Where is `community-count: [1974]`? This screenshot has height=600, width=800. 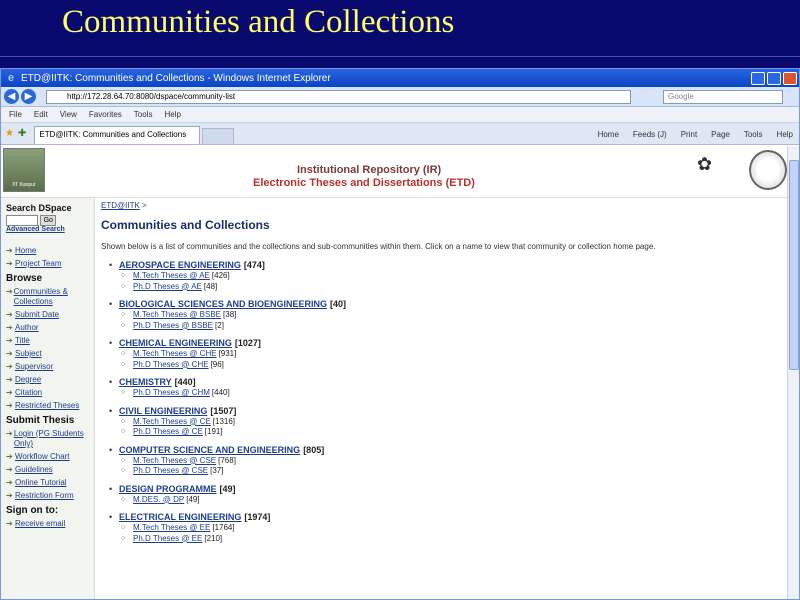 community-count: [1974] is located at coordinates (257, 517).